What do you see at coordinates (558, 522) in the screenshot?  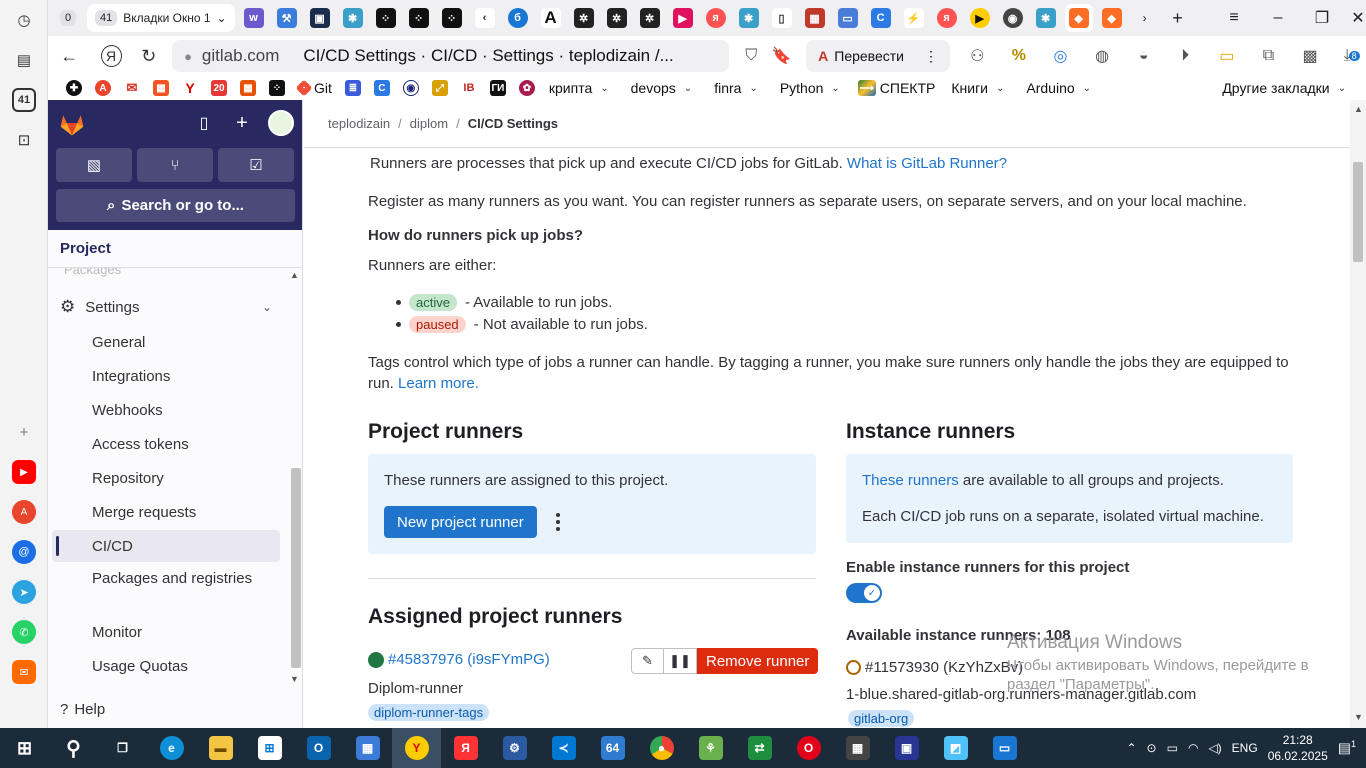 I see `more-actions-icon` at bounding box center [558, 522].